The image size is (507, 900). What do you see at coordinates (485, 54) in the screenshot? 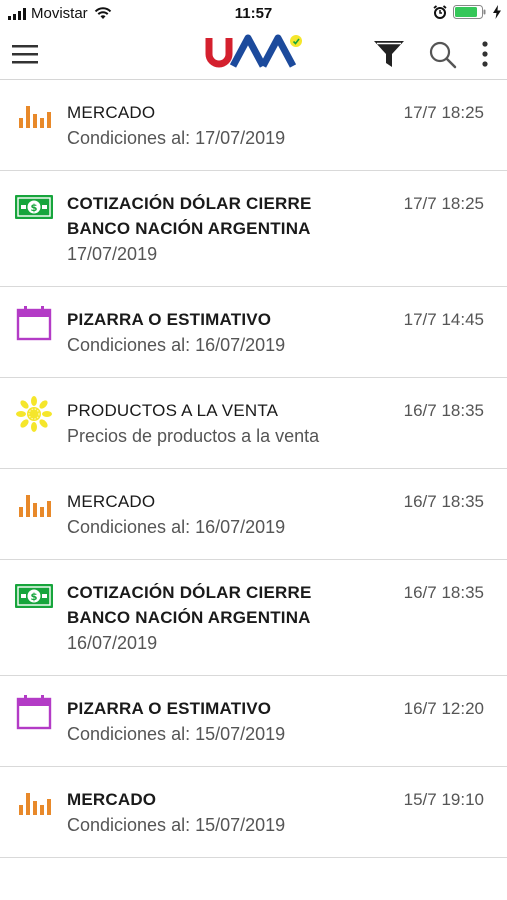
I see `more-vertical-icon` at bounding box center [485, 54].